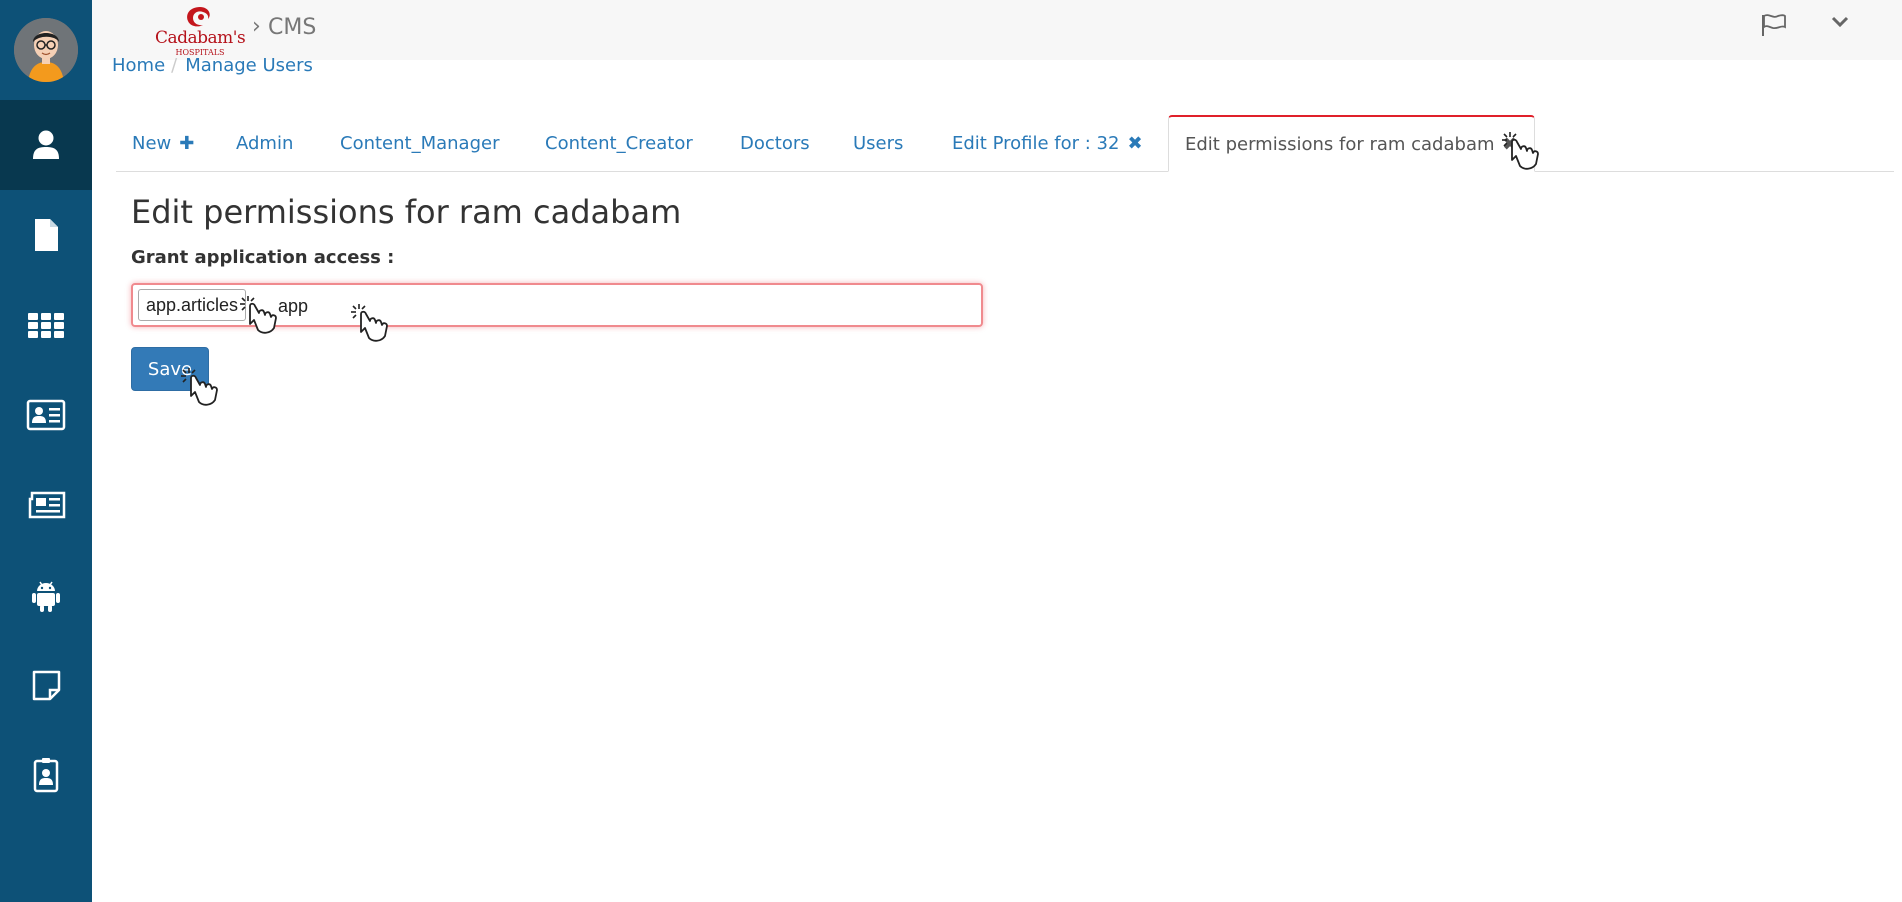 The width and height of the screenshot is (1902, 902). Describe the element at coordinates (187, 143) in the screenshot. I see `plus-icon: ✚` at that location.